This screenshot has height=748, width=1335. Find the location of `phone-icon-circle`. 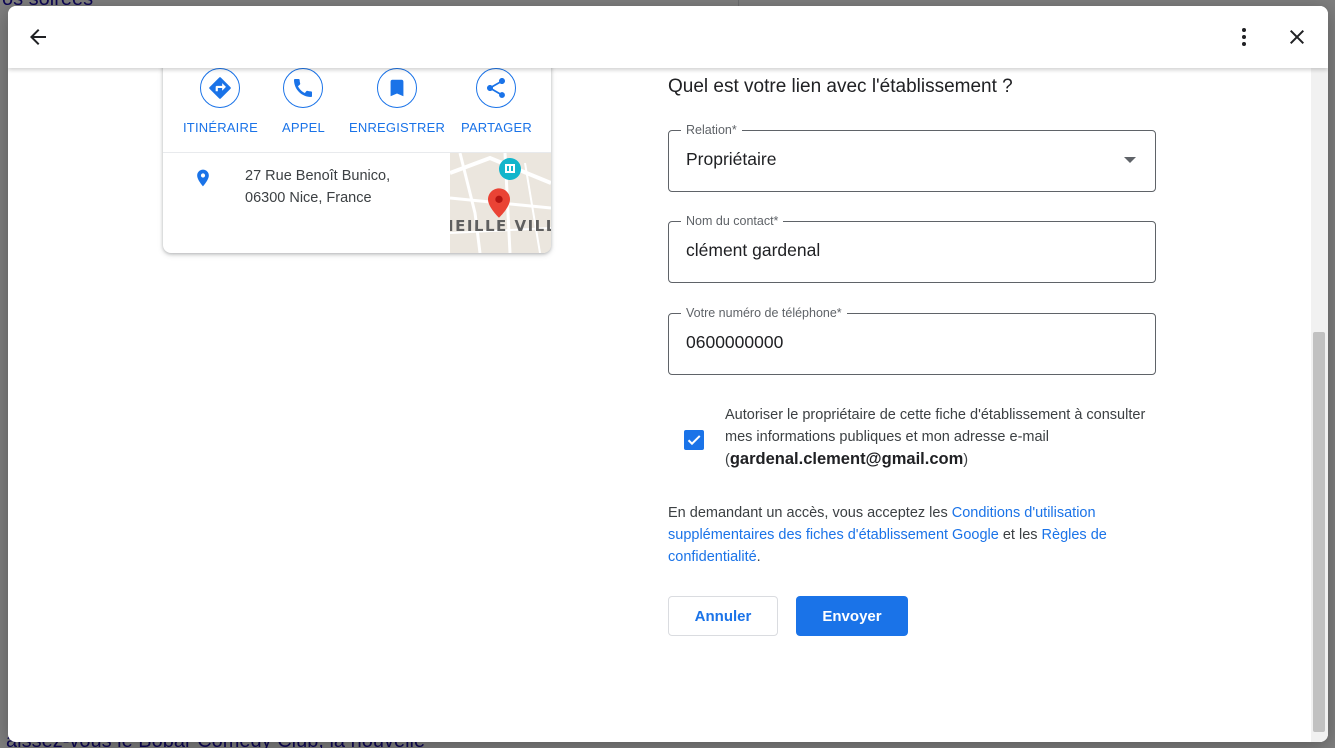

phone-icon-circle is located at coordinates (303, 88).